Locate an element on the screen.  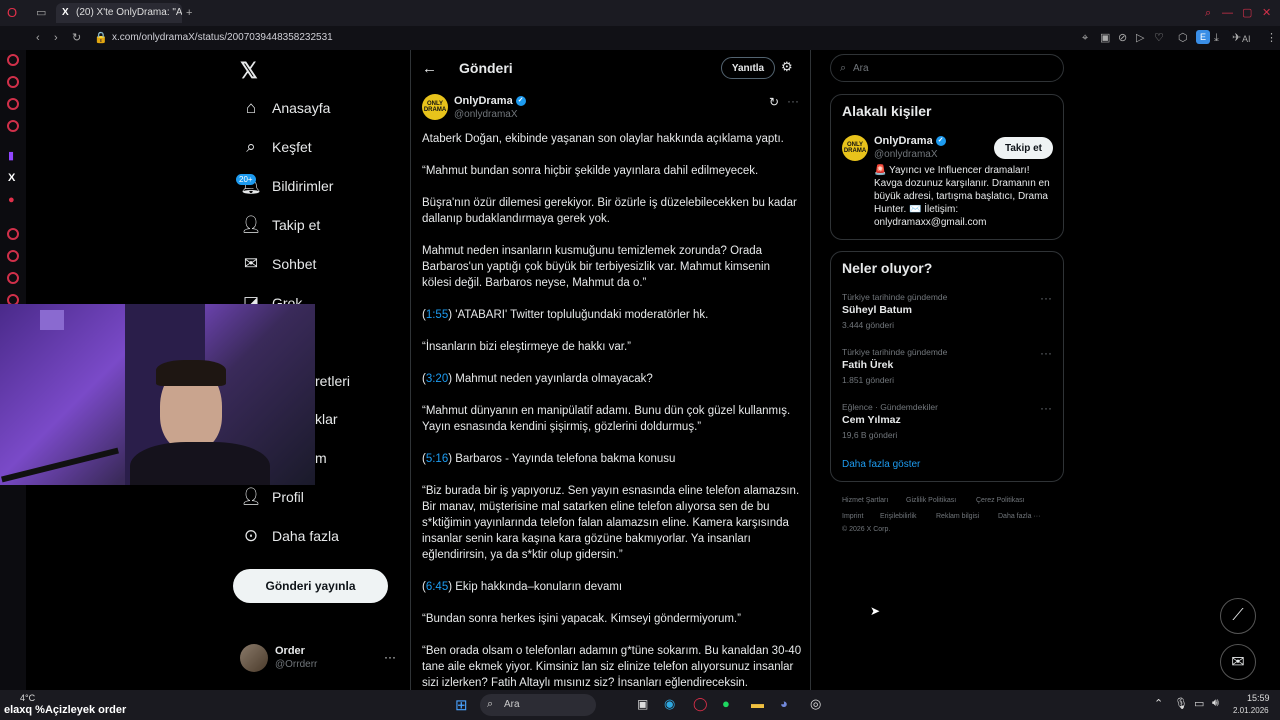
account-avatar is located at coordinates (254, 658).